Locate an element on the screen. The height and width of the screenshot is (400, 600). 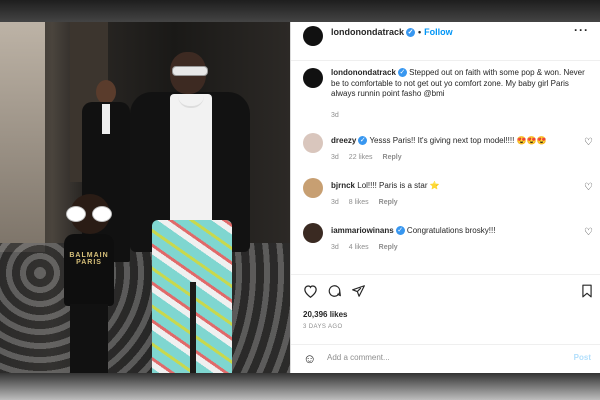
bottom-band is located at coordinates (300, 386).